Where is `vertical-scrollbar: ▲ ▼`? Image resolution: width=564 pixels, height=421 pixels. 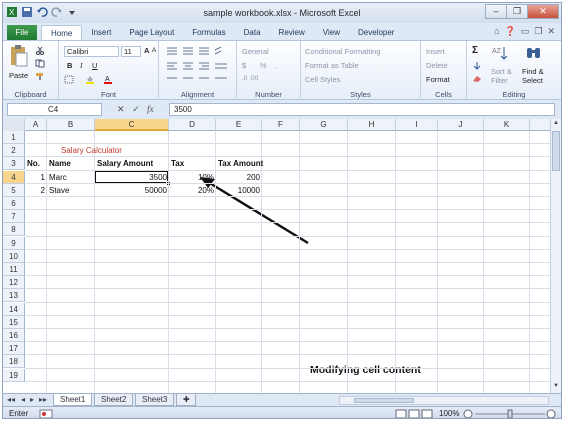 vertical-scrollbar: ▲ ▼ is located at coordinates (555, 256).